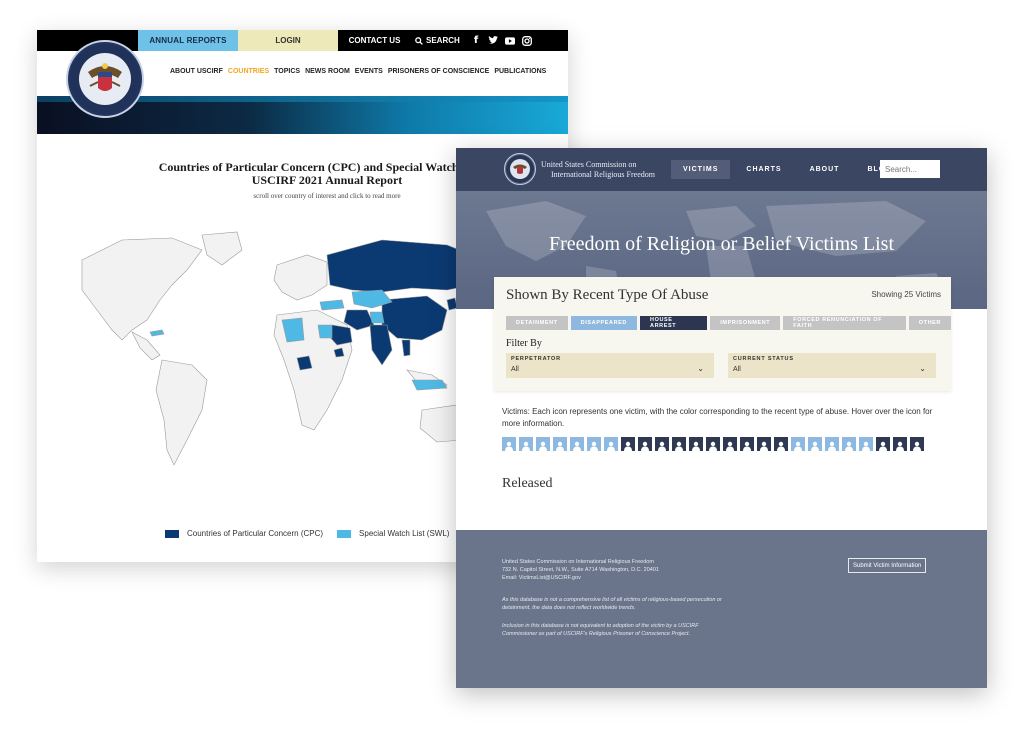 The height and width of the screenshot is (732, 1024). Describe the element at coordinates (262, 350) in the screenshot. I see `world-map` at that location.